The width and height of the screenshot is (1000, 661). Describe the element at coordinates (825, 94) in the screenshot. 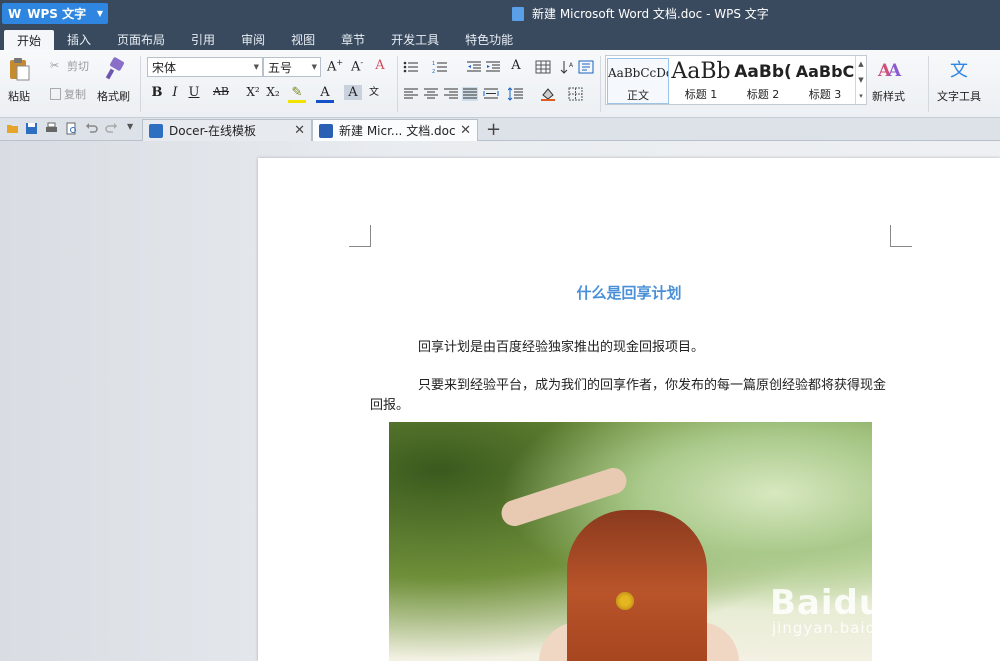

I see `style-label: 标题 3` at that location.